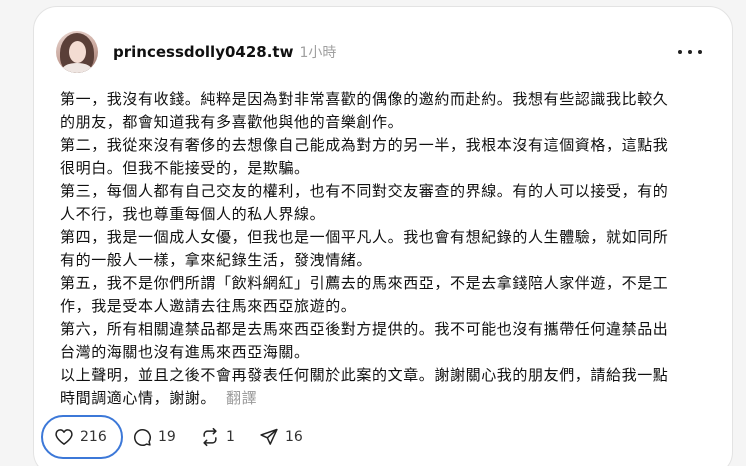 Image resolution: width=746 pixels, height=466 pixels. I want to click on repost-count: 1, so click(230, 437).